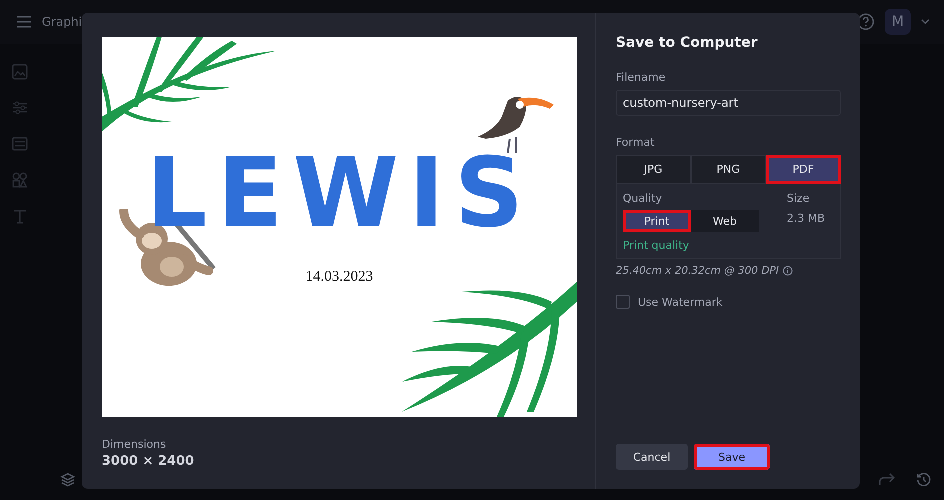 The height and width of the screenshot is (500, 944). What do you see at coordinates (680, 302) in the screenshot?
I see `watermark-label: Use Watermark` at bounding box center [680, 302].